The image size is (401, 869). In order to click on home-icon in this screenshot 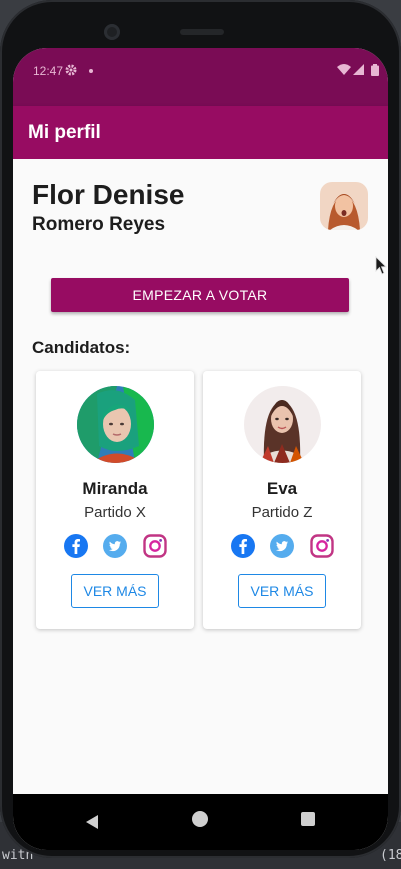, I will do `click(200, 819)`.